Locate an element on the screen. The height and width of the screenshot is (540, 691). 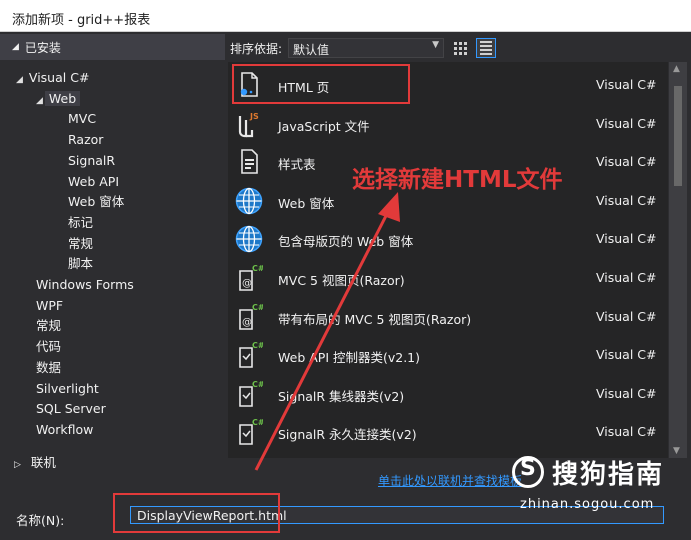
tree-item: 脚本 is located at coordinates (80, 264).